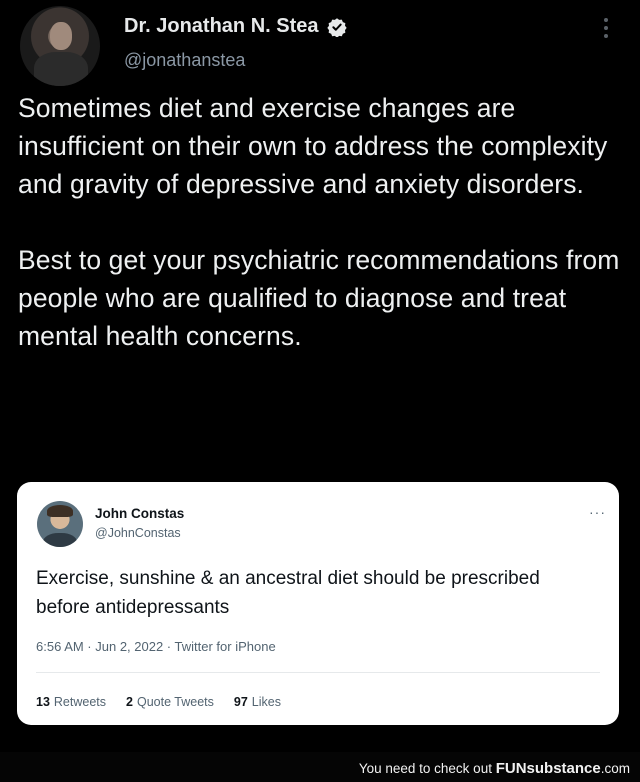 This screenshot has width=640, height=782. I want to click on retweets-count: 13, so click(43, 702).